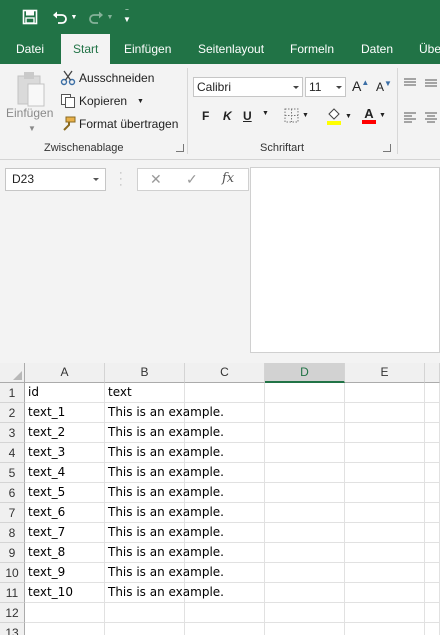  Describe the element at coordinates (96, 17) in the screenshot. I see `redo-icon` at that location.